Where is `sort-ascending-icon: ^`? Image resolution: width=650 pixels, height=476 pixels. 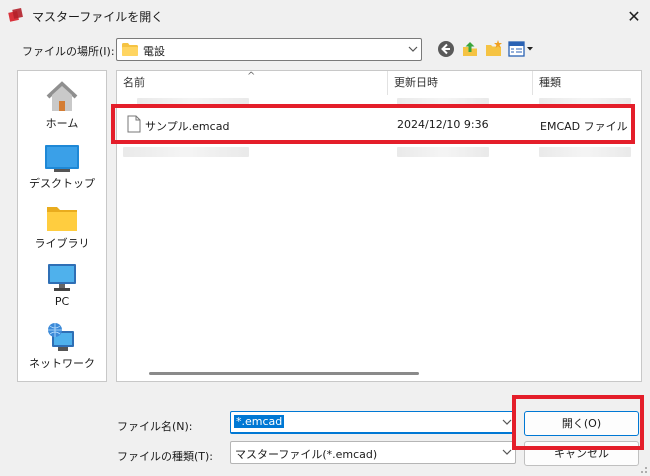
sort-ascending-icon: ^ is located at coordinates (251, 76).